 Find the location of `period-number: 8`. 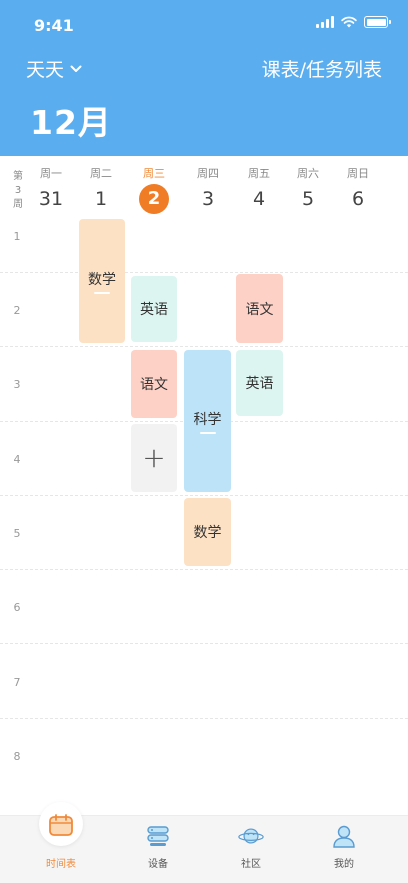

period-number: 8 is located at coordinates (17, 756).